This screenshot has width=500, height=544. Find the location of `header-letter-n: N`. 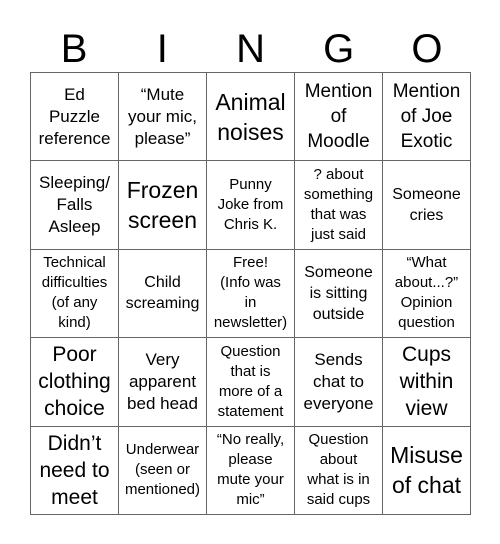

header-letter-n: N is located at coordinates (250, 49).